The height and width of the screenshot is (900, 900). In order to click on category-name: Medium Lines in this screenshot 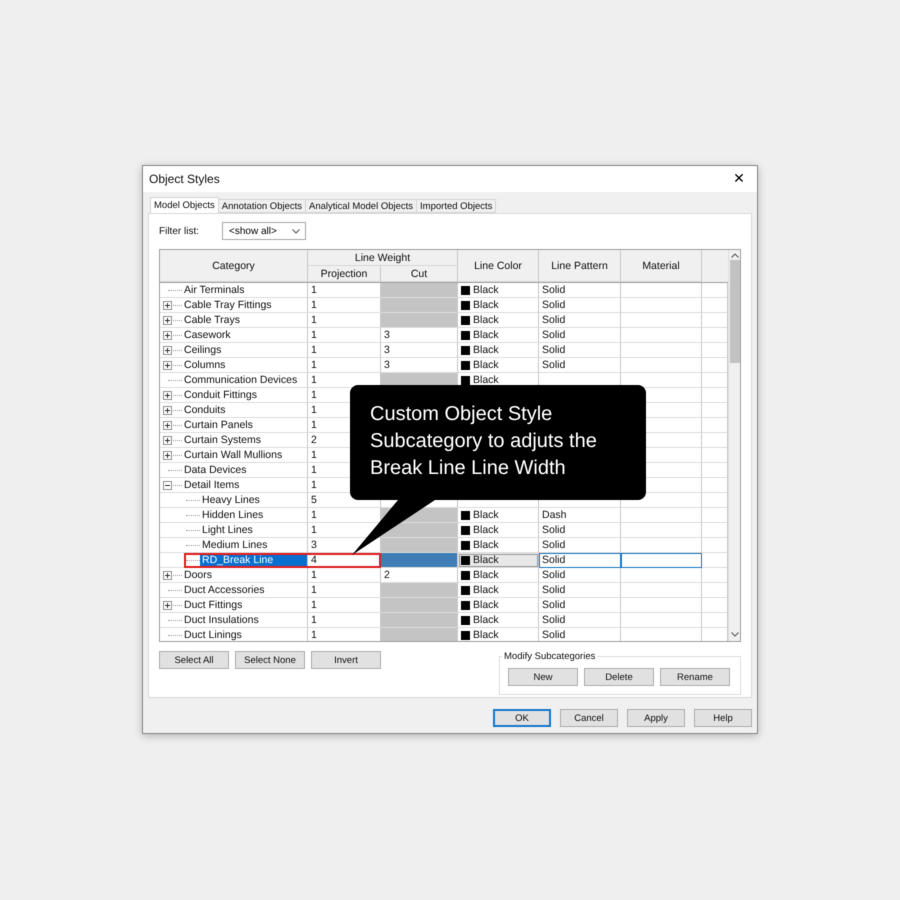, I will do `click(253, 545)`.